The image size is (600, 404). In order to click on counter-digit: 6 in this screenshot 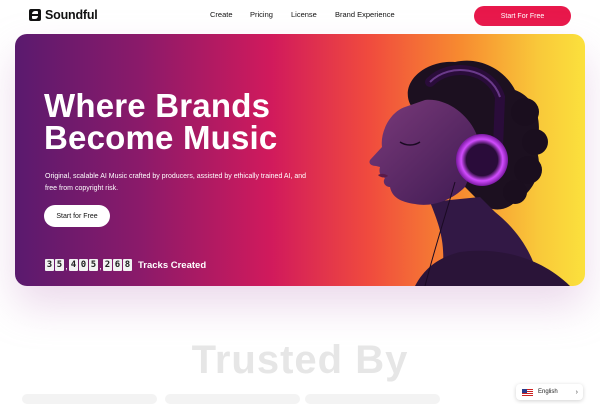, I will do `click(117, 265)`.